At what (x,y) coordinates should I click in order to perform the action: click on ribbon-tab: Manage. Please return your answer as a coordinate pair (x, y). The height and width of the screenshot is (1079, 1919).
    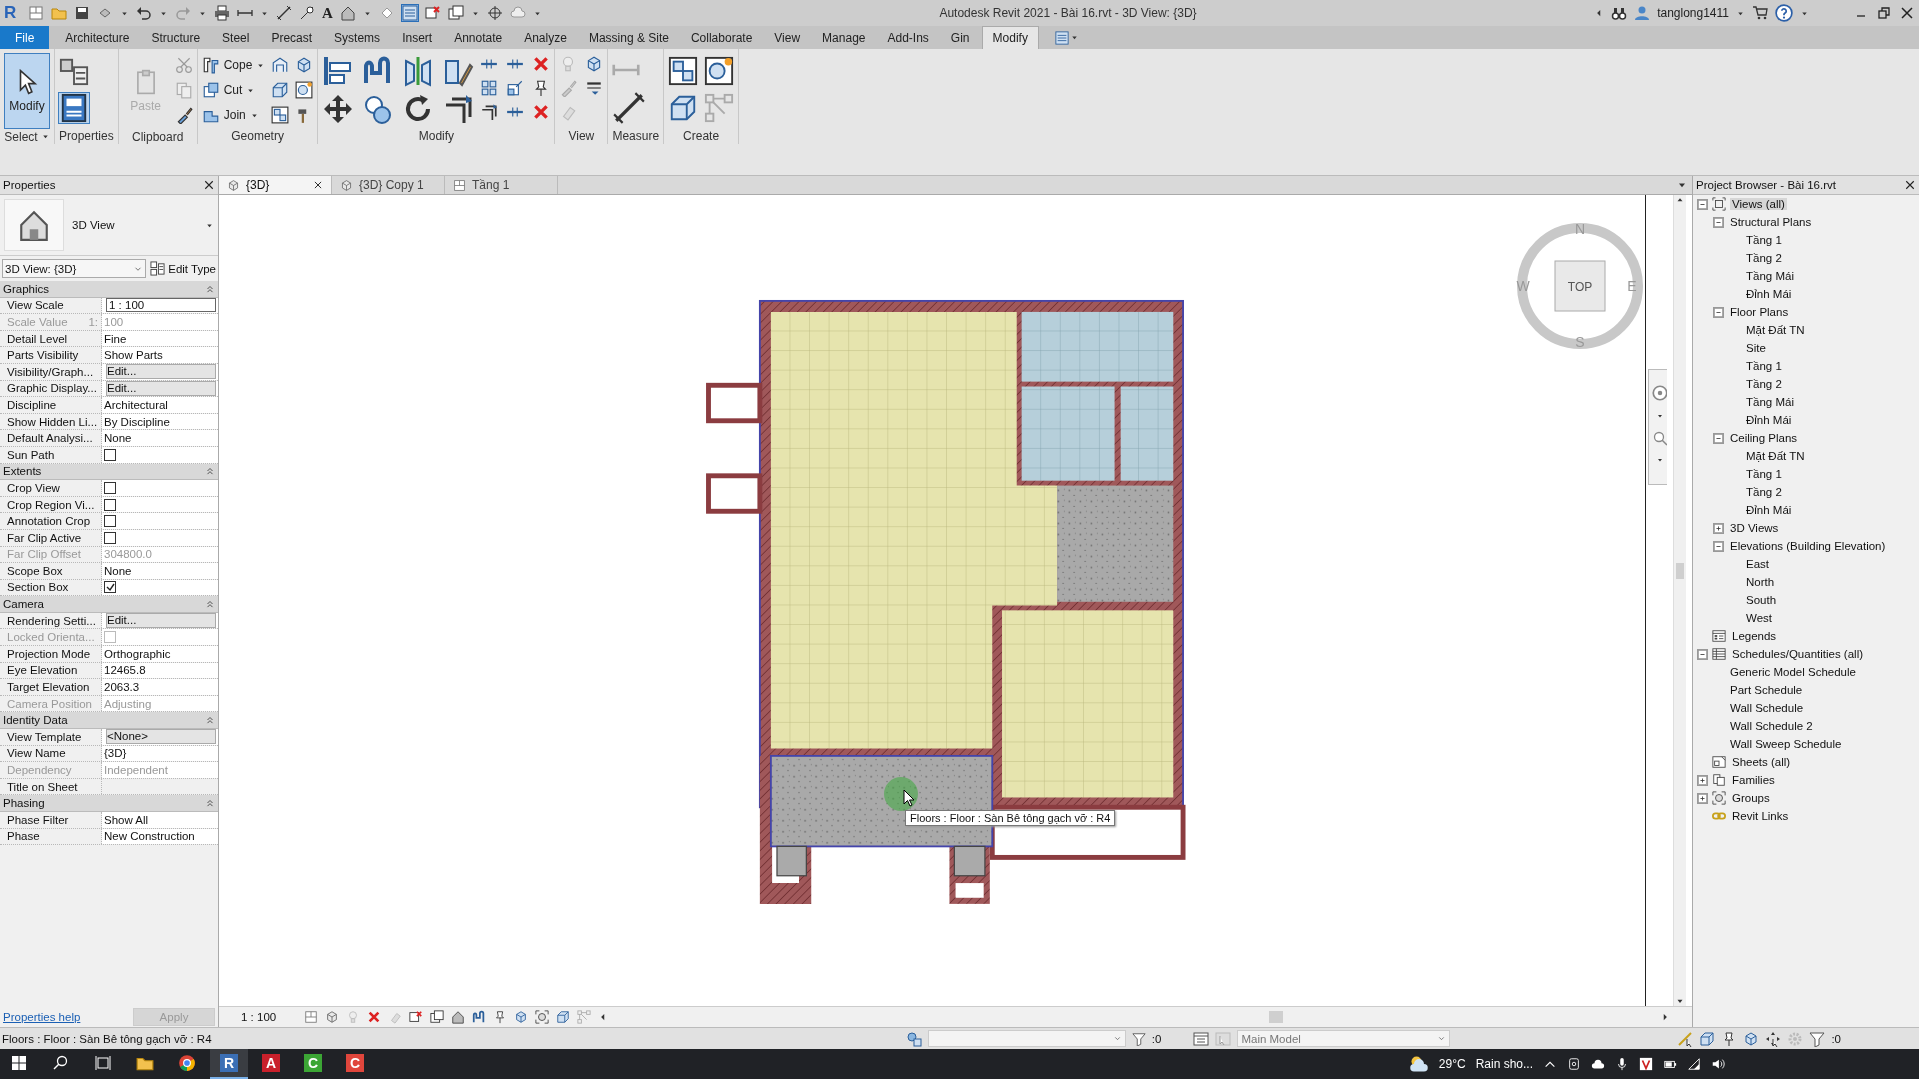
    Looking at the image, I should click on (844, 37).